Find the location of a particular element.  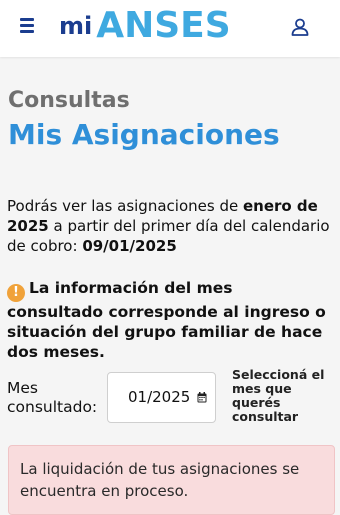

info-date: 09/01/2025 is located at coordinates (129, 246).